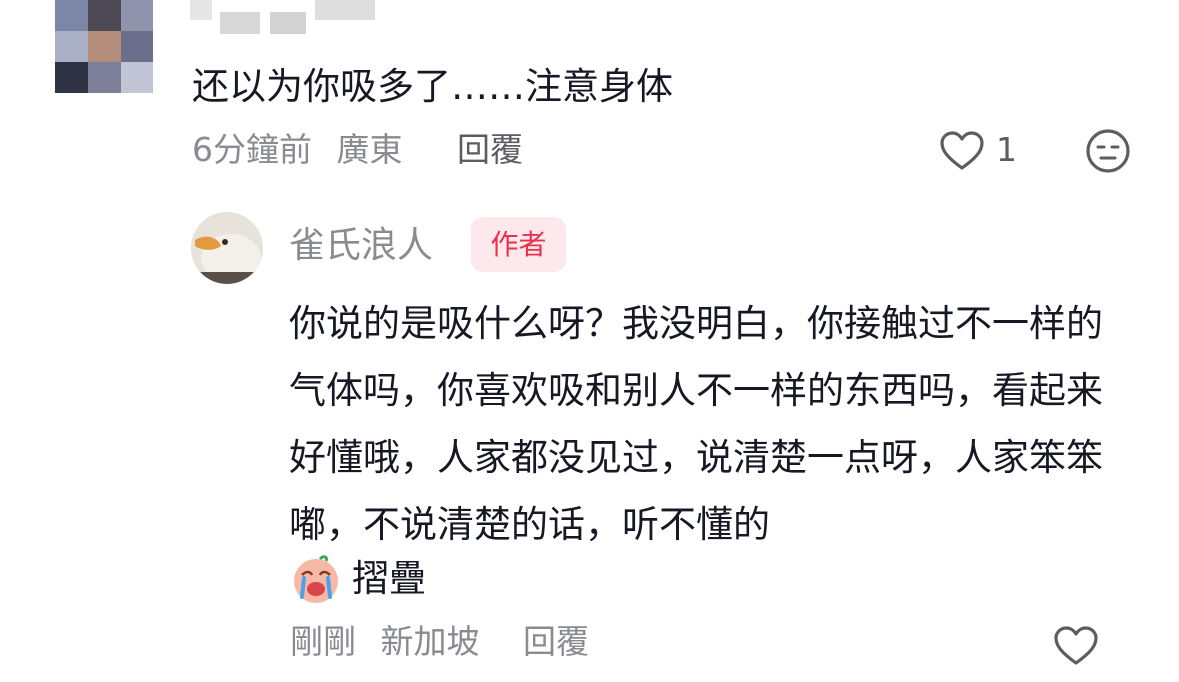 This screenshot has width=1179, height=682. What do you see at coordinates (323, 641) in the screenshot?
I see `reply-time: 剛剛` at bounding box center [323, 641].